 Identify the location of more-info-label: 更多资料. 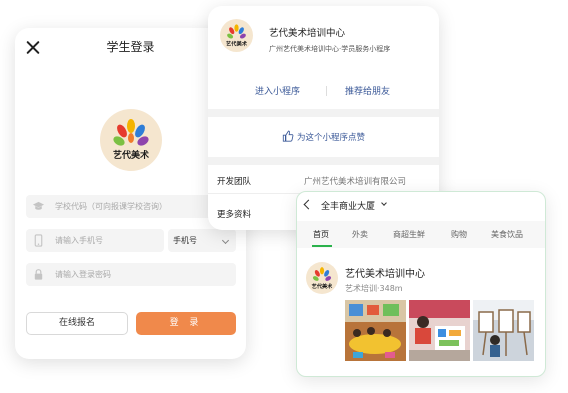
(234, 215).